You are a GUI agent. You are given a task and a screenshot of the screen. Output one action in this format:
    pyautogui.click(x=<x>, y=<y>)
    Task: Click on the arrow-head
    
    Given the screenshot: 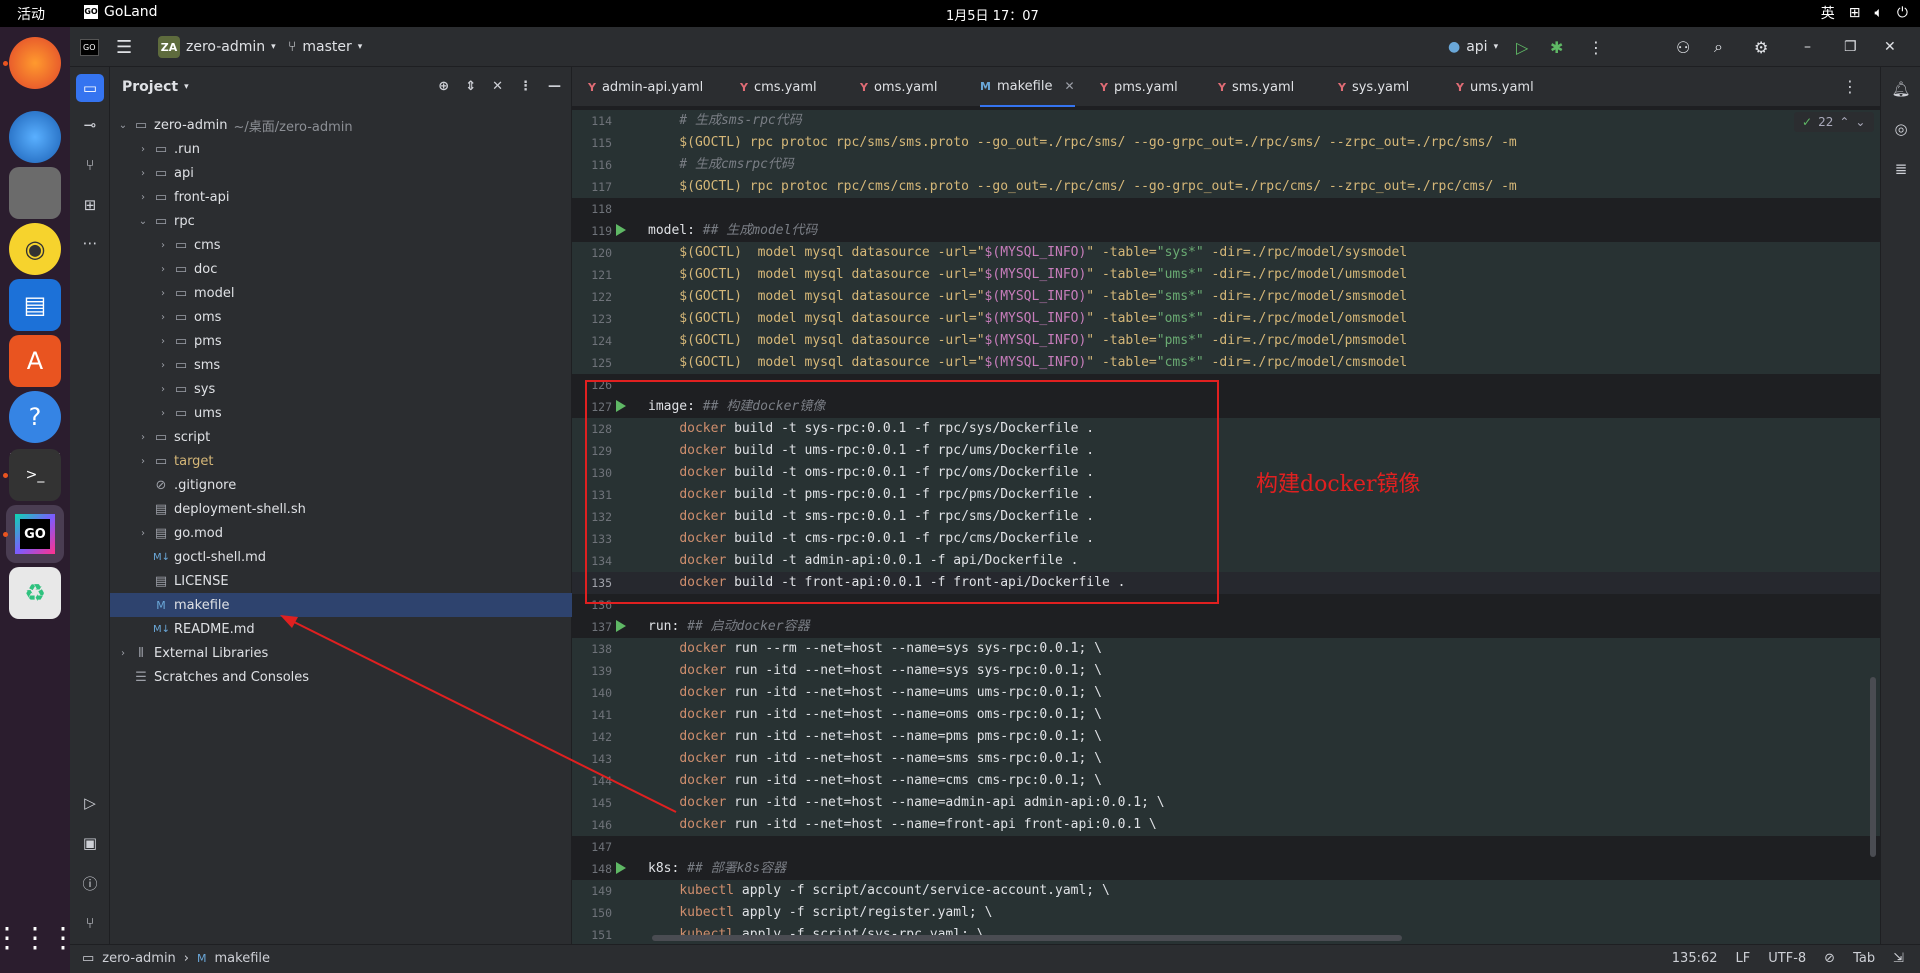 What is the action you would take?
    pyautogui.click(x=289, y=621)
    